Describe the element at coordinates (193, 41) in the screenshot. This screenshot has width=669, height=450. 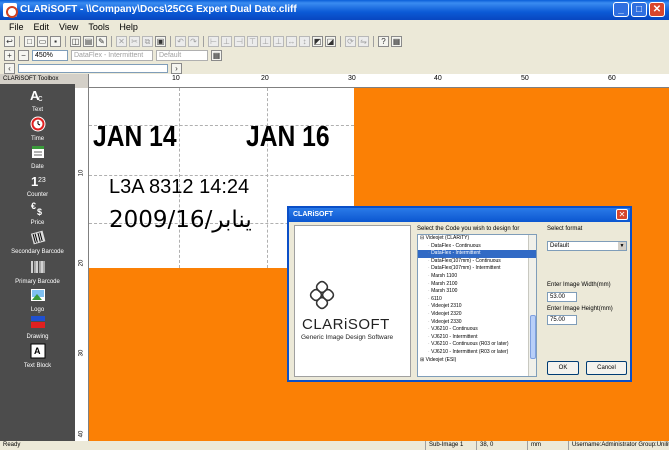
I see `redo-icon: ↷` at that location.